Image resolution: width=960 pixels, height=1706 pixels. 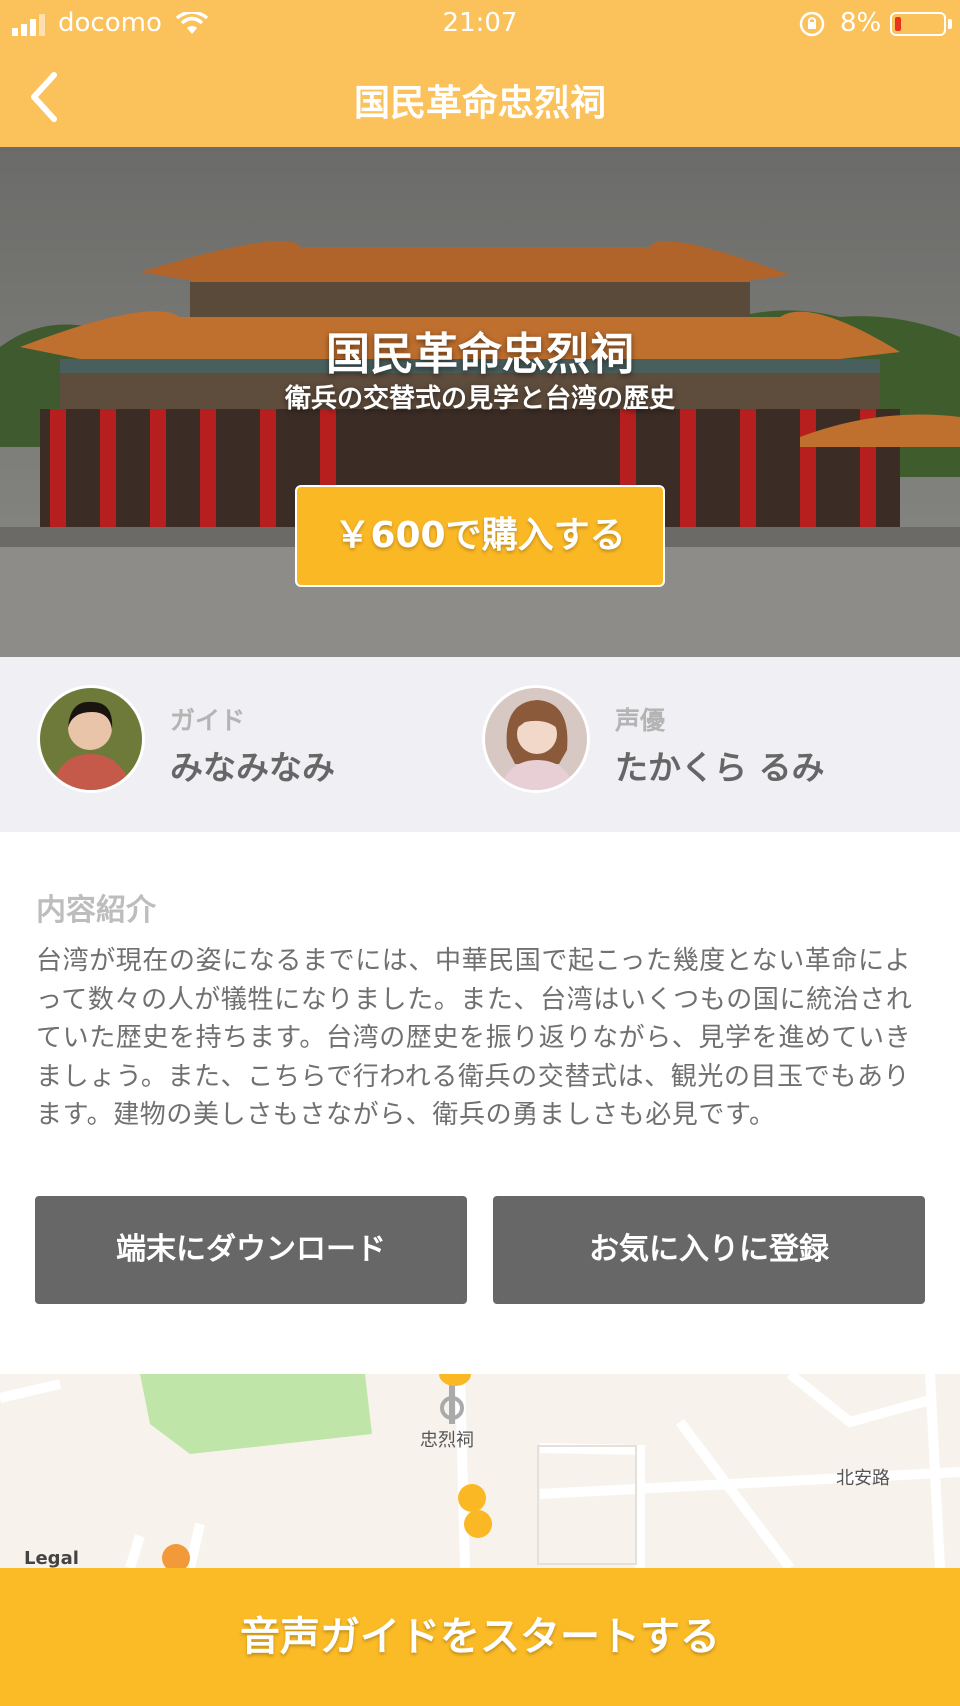 What do you see at coordinates (252, 767) in the screenshot?
I see `guide-name: みなみなみ` at bounding box center [252, 767].